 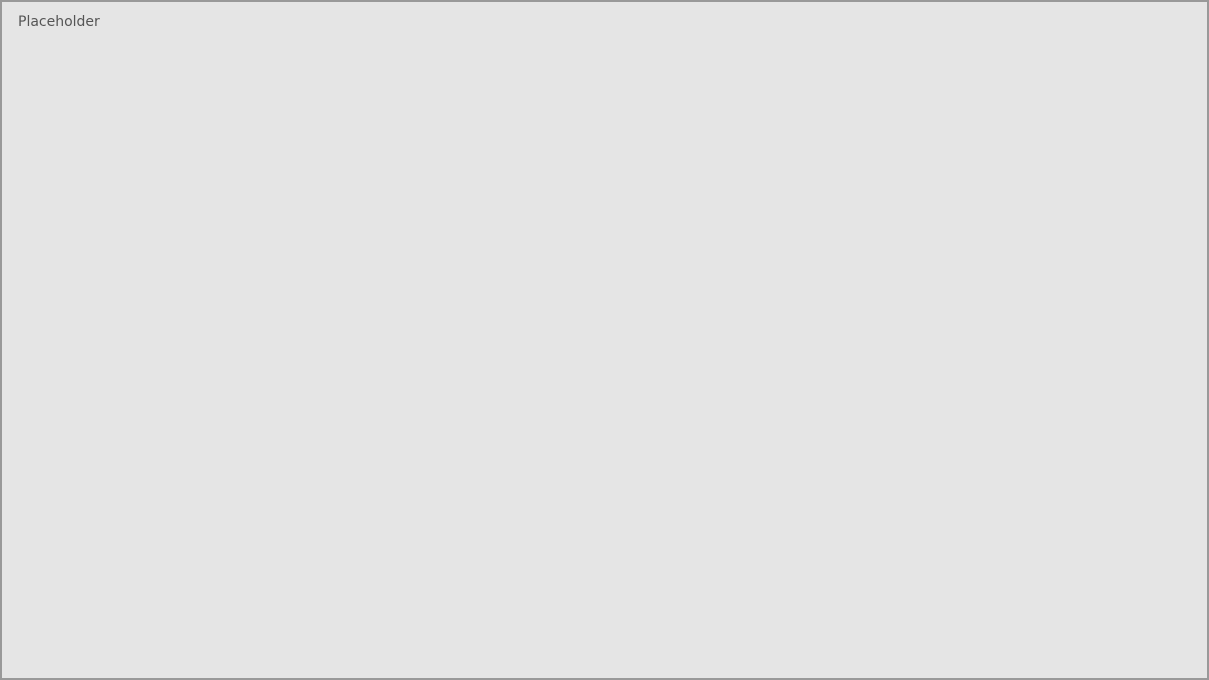 What do you see at coordinates (59, 22) in the screenshot?
I see `placeholder-title: Placeholder` at bounding box center [59, 22].